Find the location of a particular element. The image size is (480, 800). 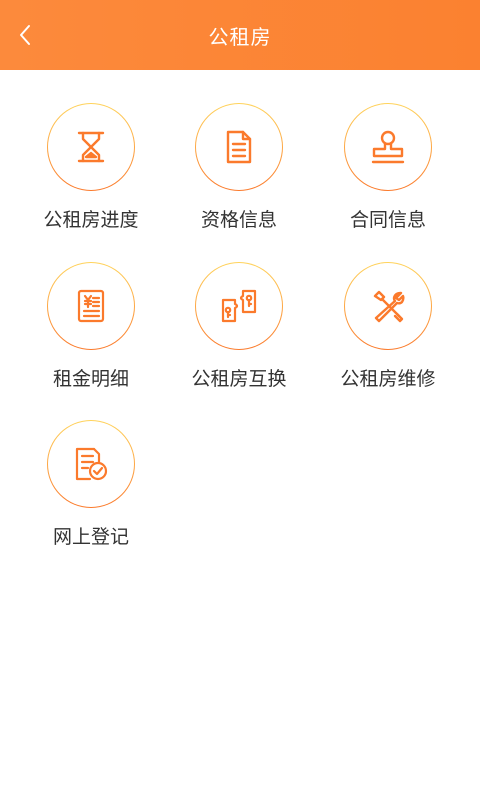

menu-item-rental-progress: 公租房进度 is located at coordinates (91, 173).